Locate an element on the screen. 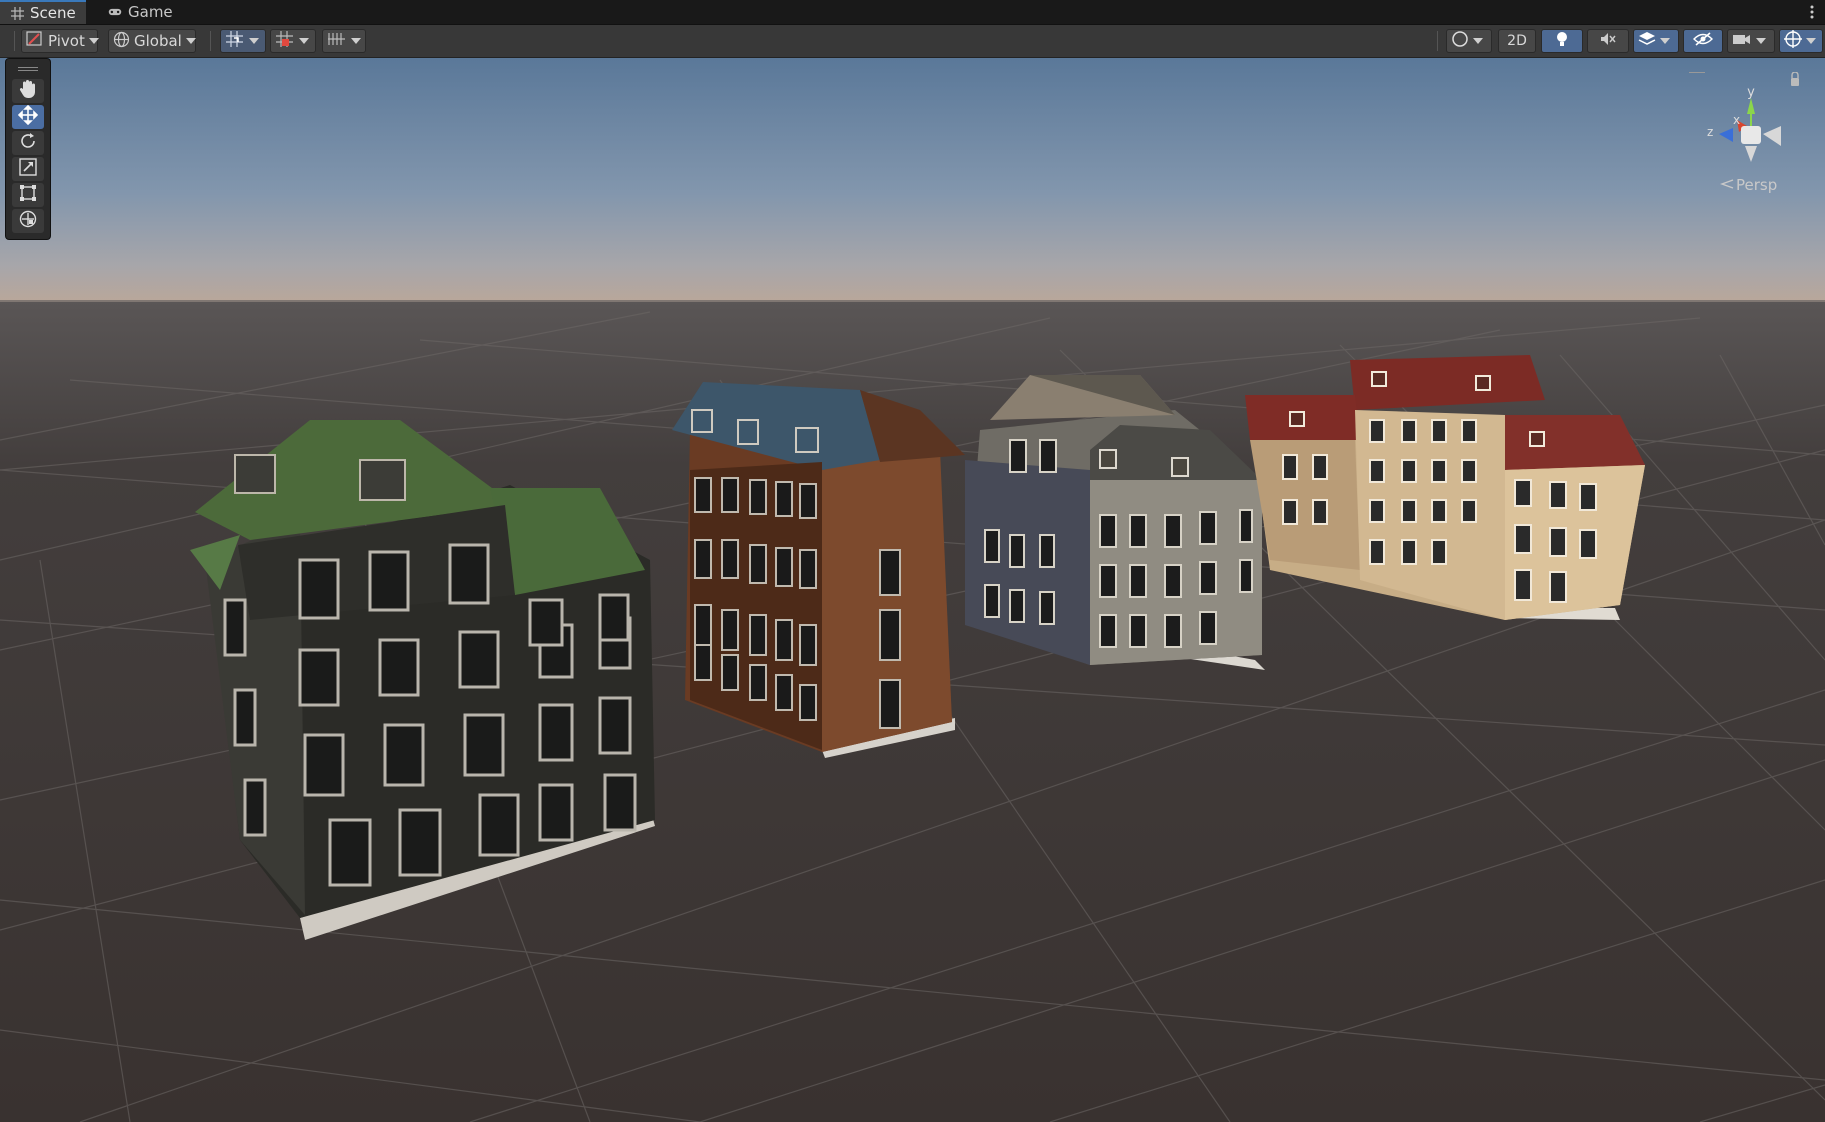 This screenshot has height=1122, width=1825. shaded-sphere-icon is located at coordinates (1460, 41).